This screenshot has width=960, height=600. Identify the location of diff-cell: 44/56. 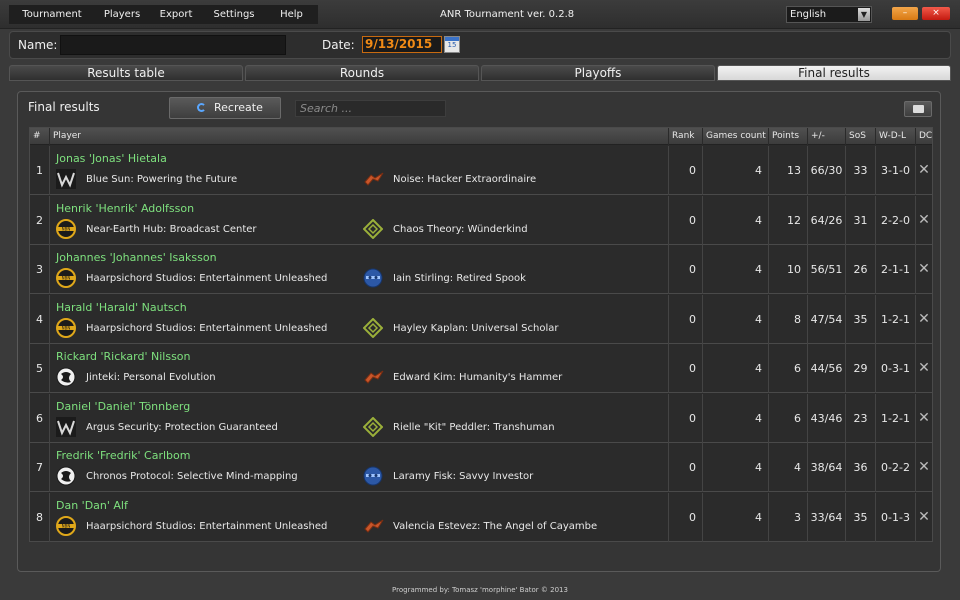
(827, 368).